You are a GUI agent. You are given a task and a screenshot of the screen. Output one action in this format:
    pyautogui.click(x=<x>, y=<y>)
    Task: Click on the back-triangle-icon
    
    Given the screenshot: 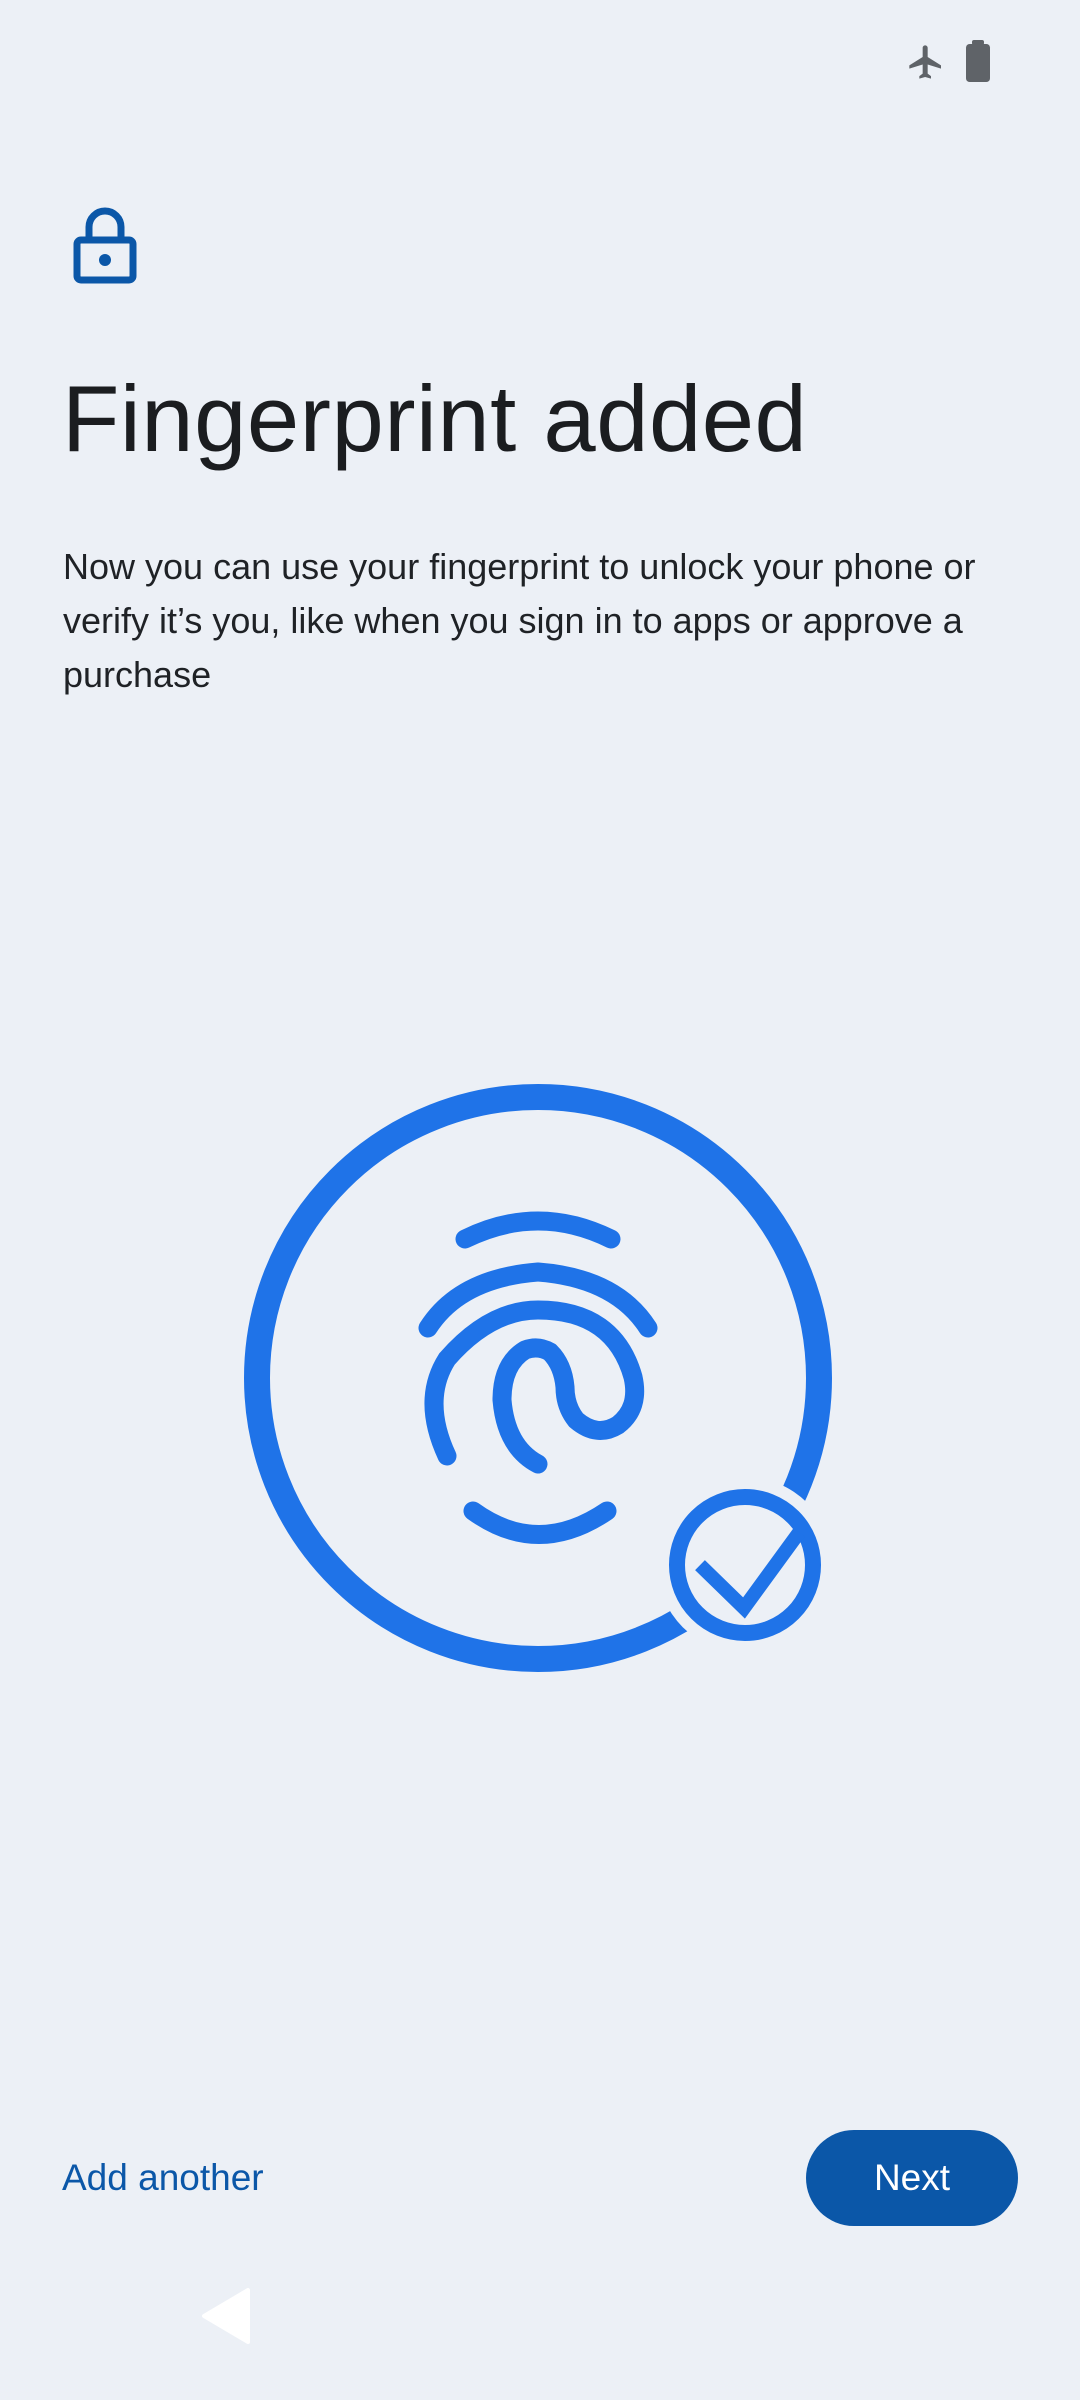 What is the action you would take?
    pyautogui.click(x=226, y=2316)
    